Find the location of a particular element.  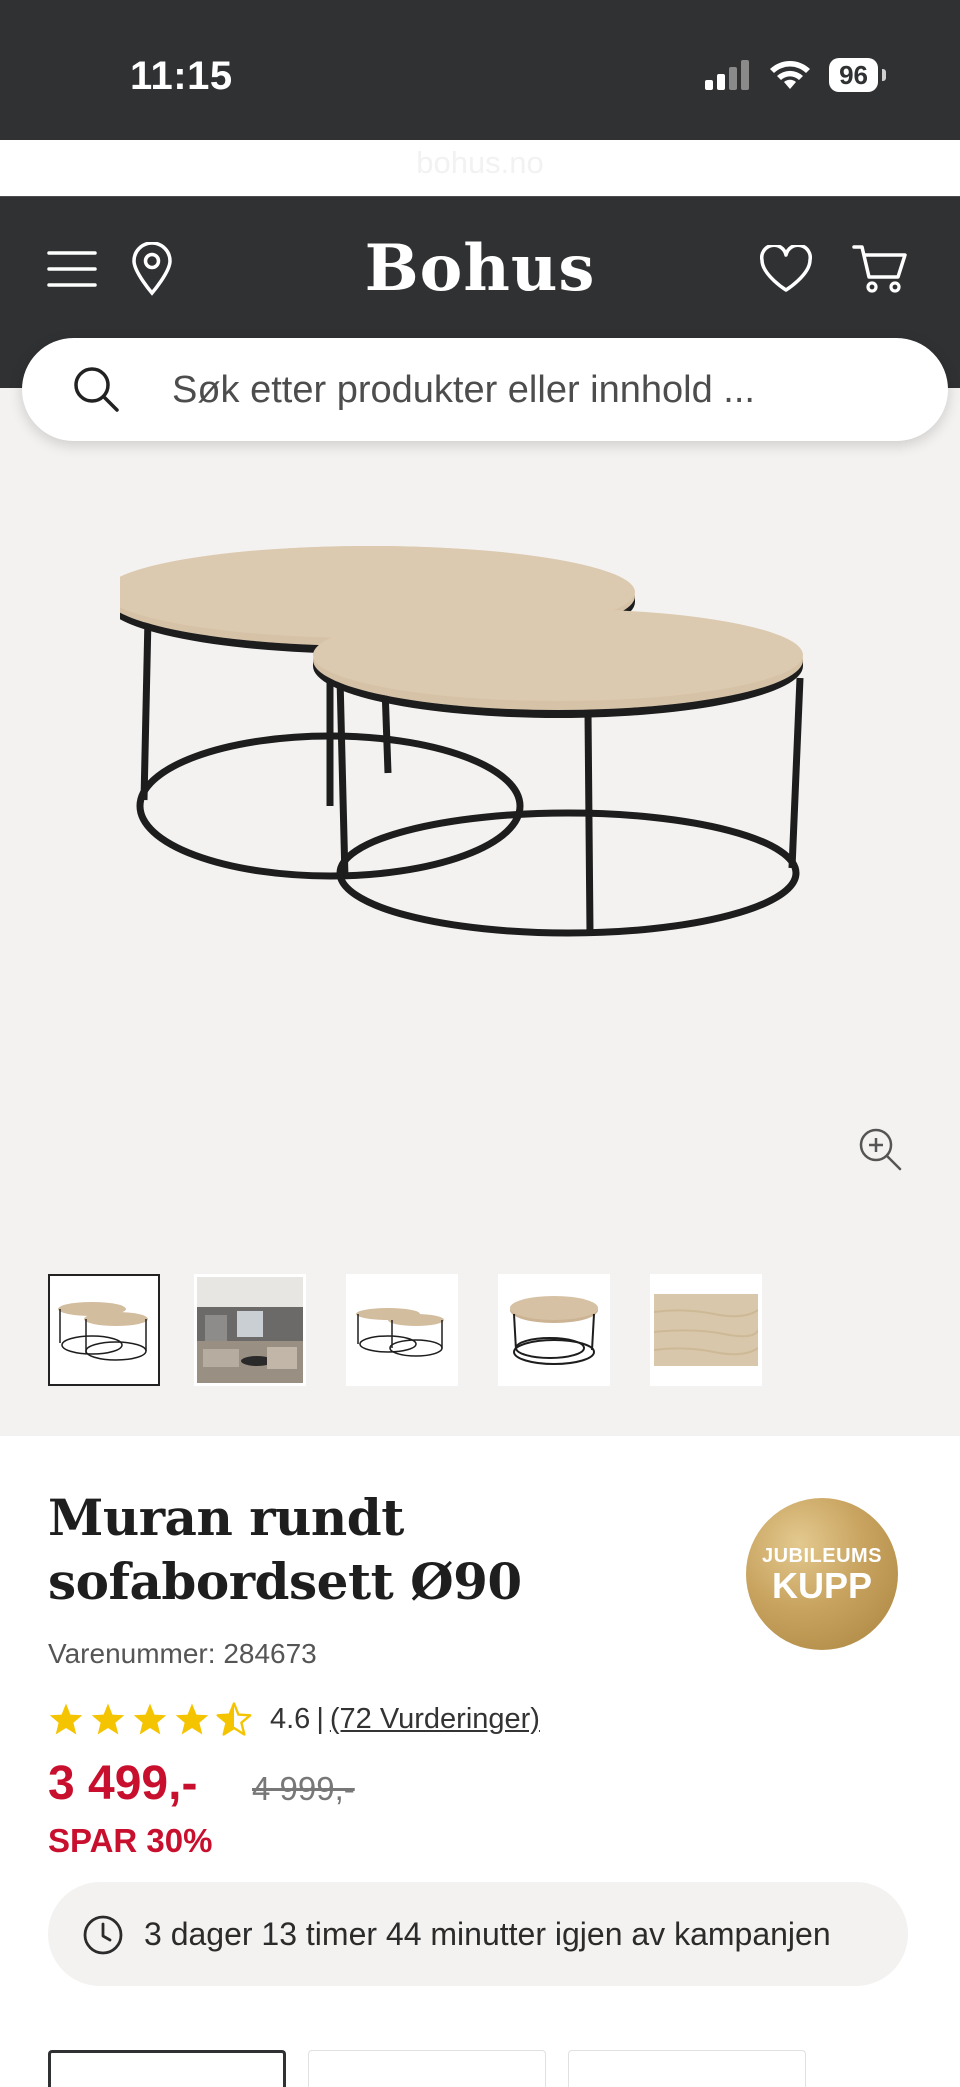

cart-icon is located at coordinates (879, 269).